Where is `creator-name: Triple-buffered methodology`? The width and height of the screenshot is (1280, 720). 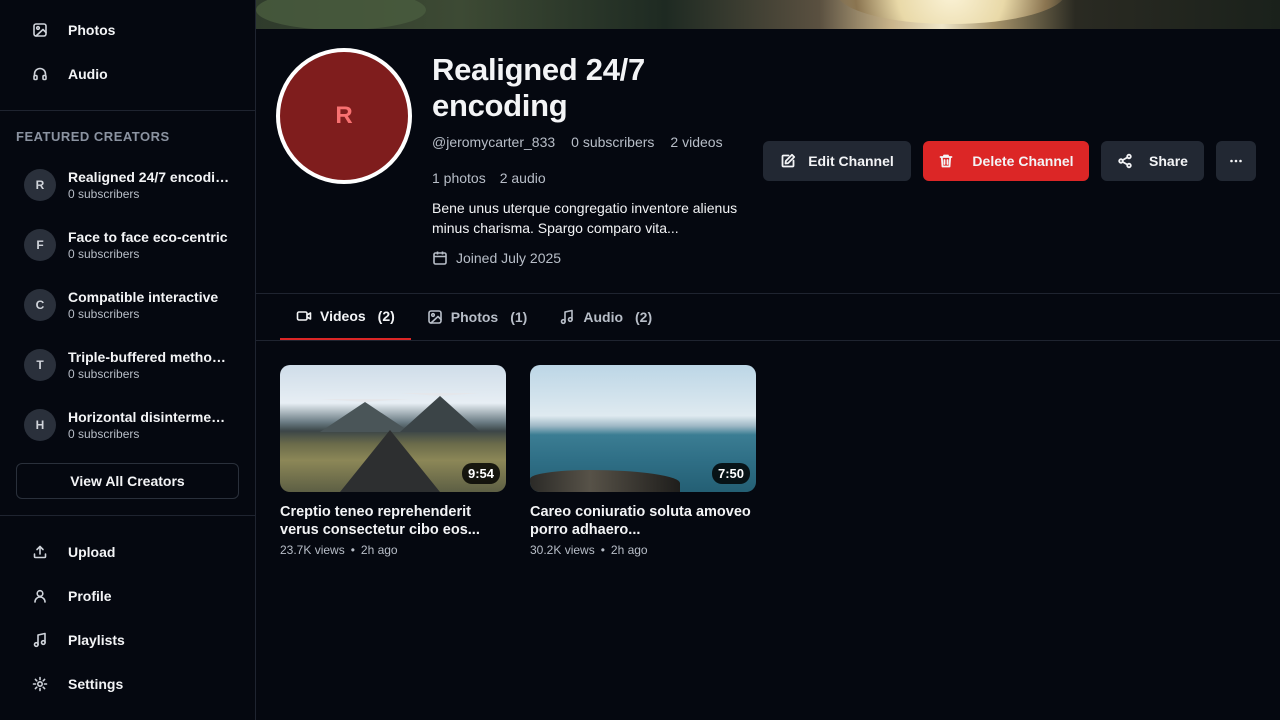 creator-name: Triple-buffered methodology is located at coordinates (150, 356).